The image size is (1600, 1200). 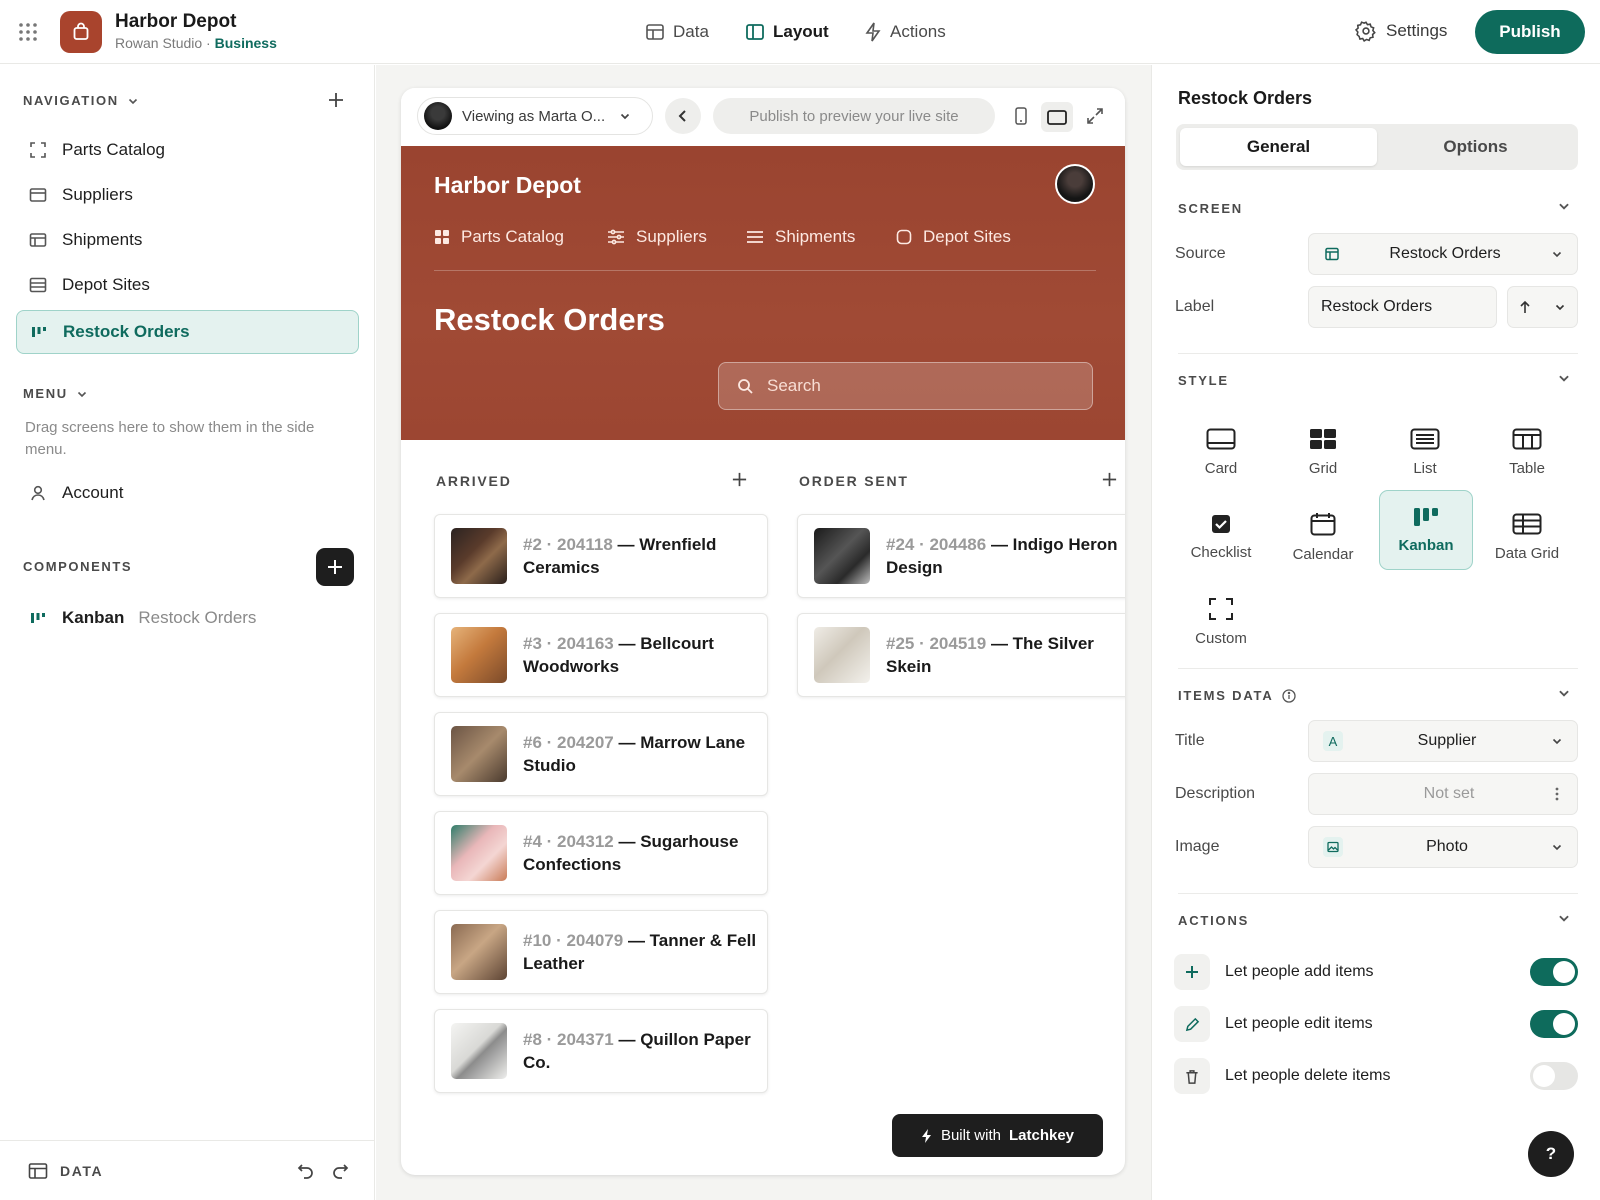 I want to click on built-with-brand: Latchkey, so click(x=1041, y=1135).